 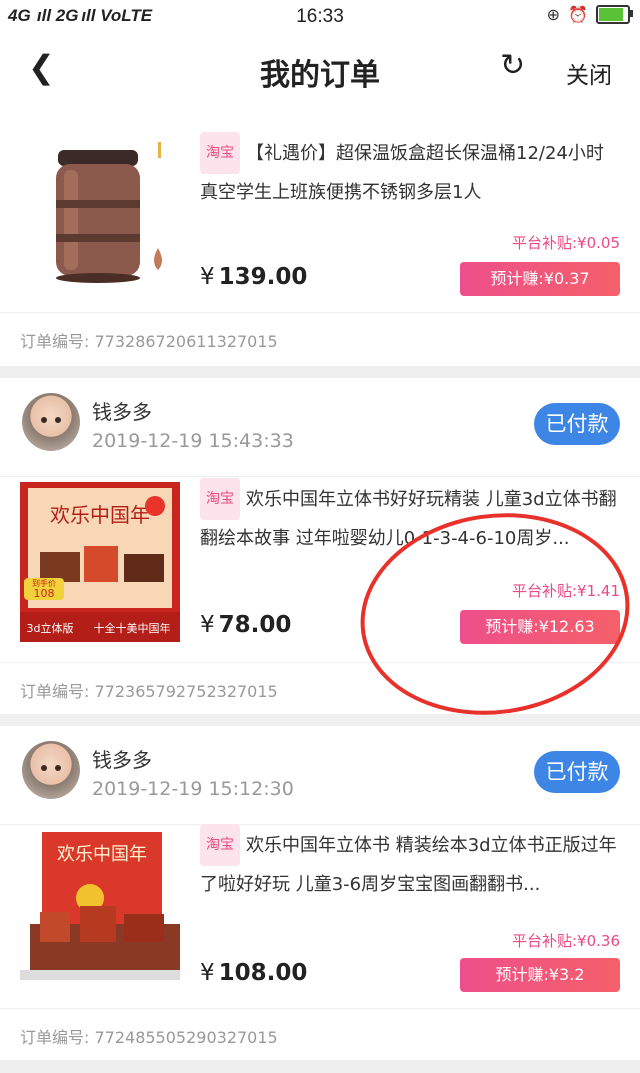 I want to click on product-image, so click(x=100, y=210).